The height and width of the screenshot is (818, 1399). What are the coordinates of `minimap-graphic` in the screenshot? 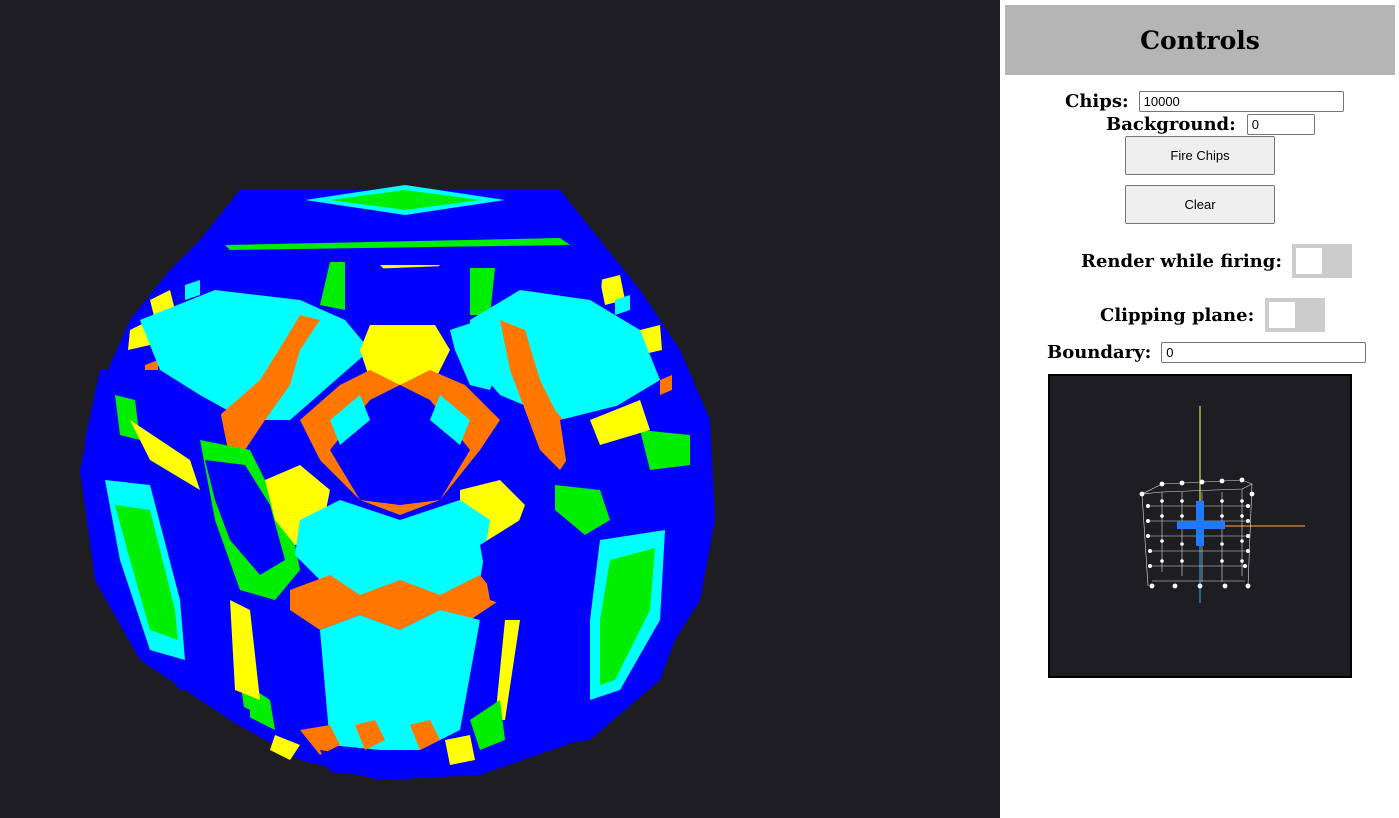 It's located at (1222, 504).